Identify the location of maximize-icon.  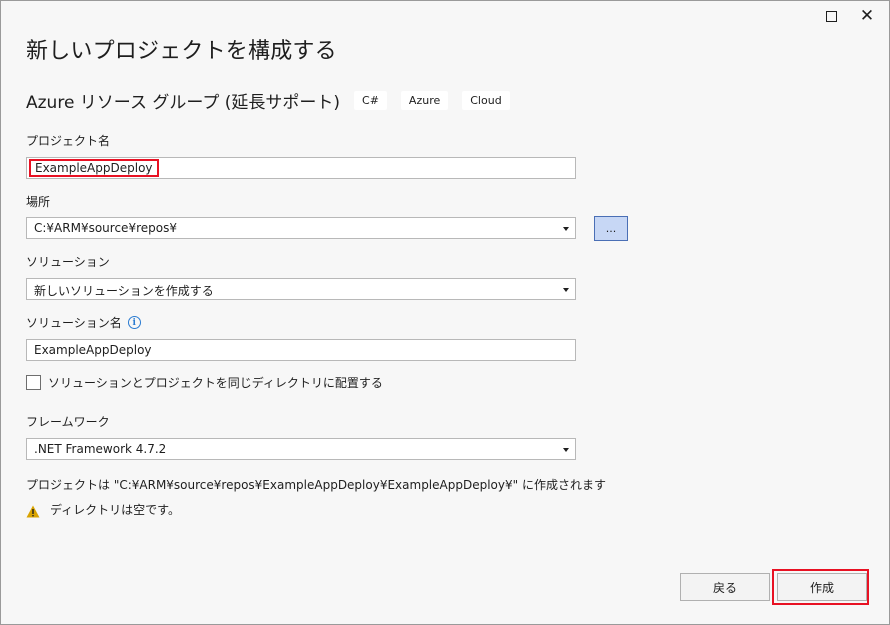
(831, 16).